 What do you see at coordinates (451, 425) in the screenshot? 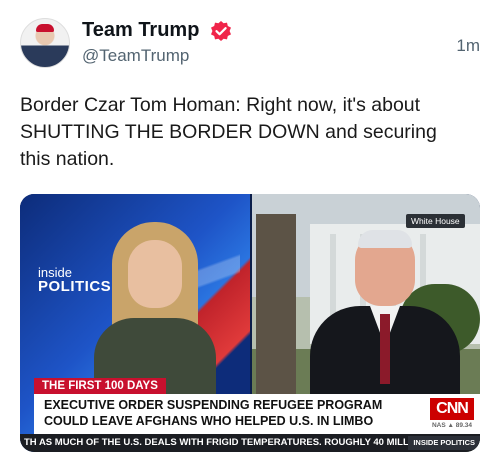
I see `market-readout: NAS ▲ 89.34` at bounding box center [451, 425].